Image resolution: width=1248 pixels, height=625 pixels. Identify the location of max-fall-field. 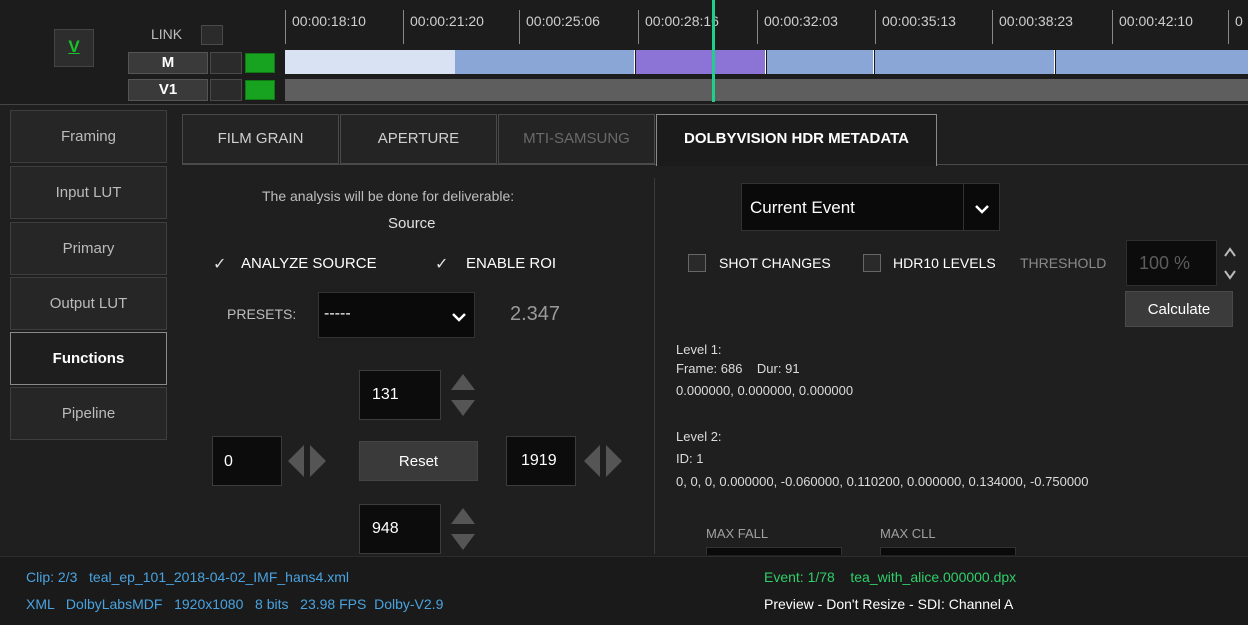
(774, 551).